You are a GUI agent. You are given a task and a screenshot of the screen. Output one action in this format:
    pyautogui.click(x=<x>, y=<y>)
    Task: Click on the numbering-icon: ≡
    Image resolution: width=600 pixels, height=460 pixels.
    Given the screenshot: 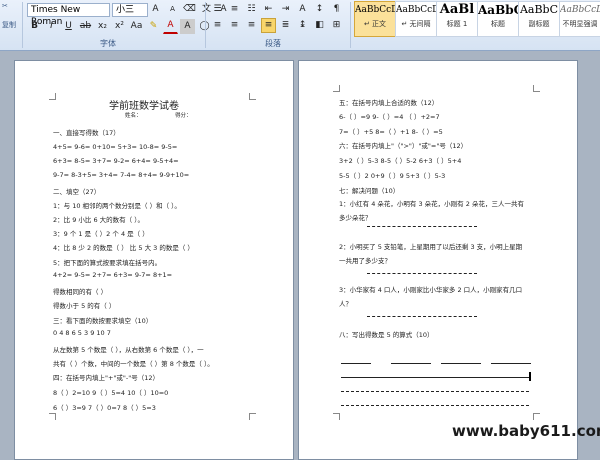 What is the action you would take?
    pyautogui.click(x=234, y=9)
    